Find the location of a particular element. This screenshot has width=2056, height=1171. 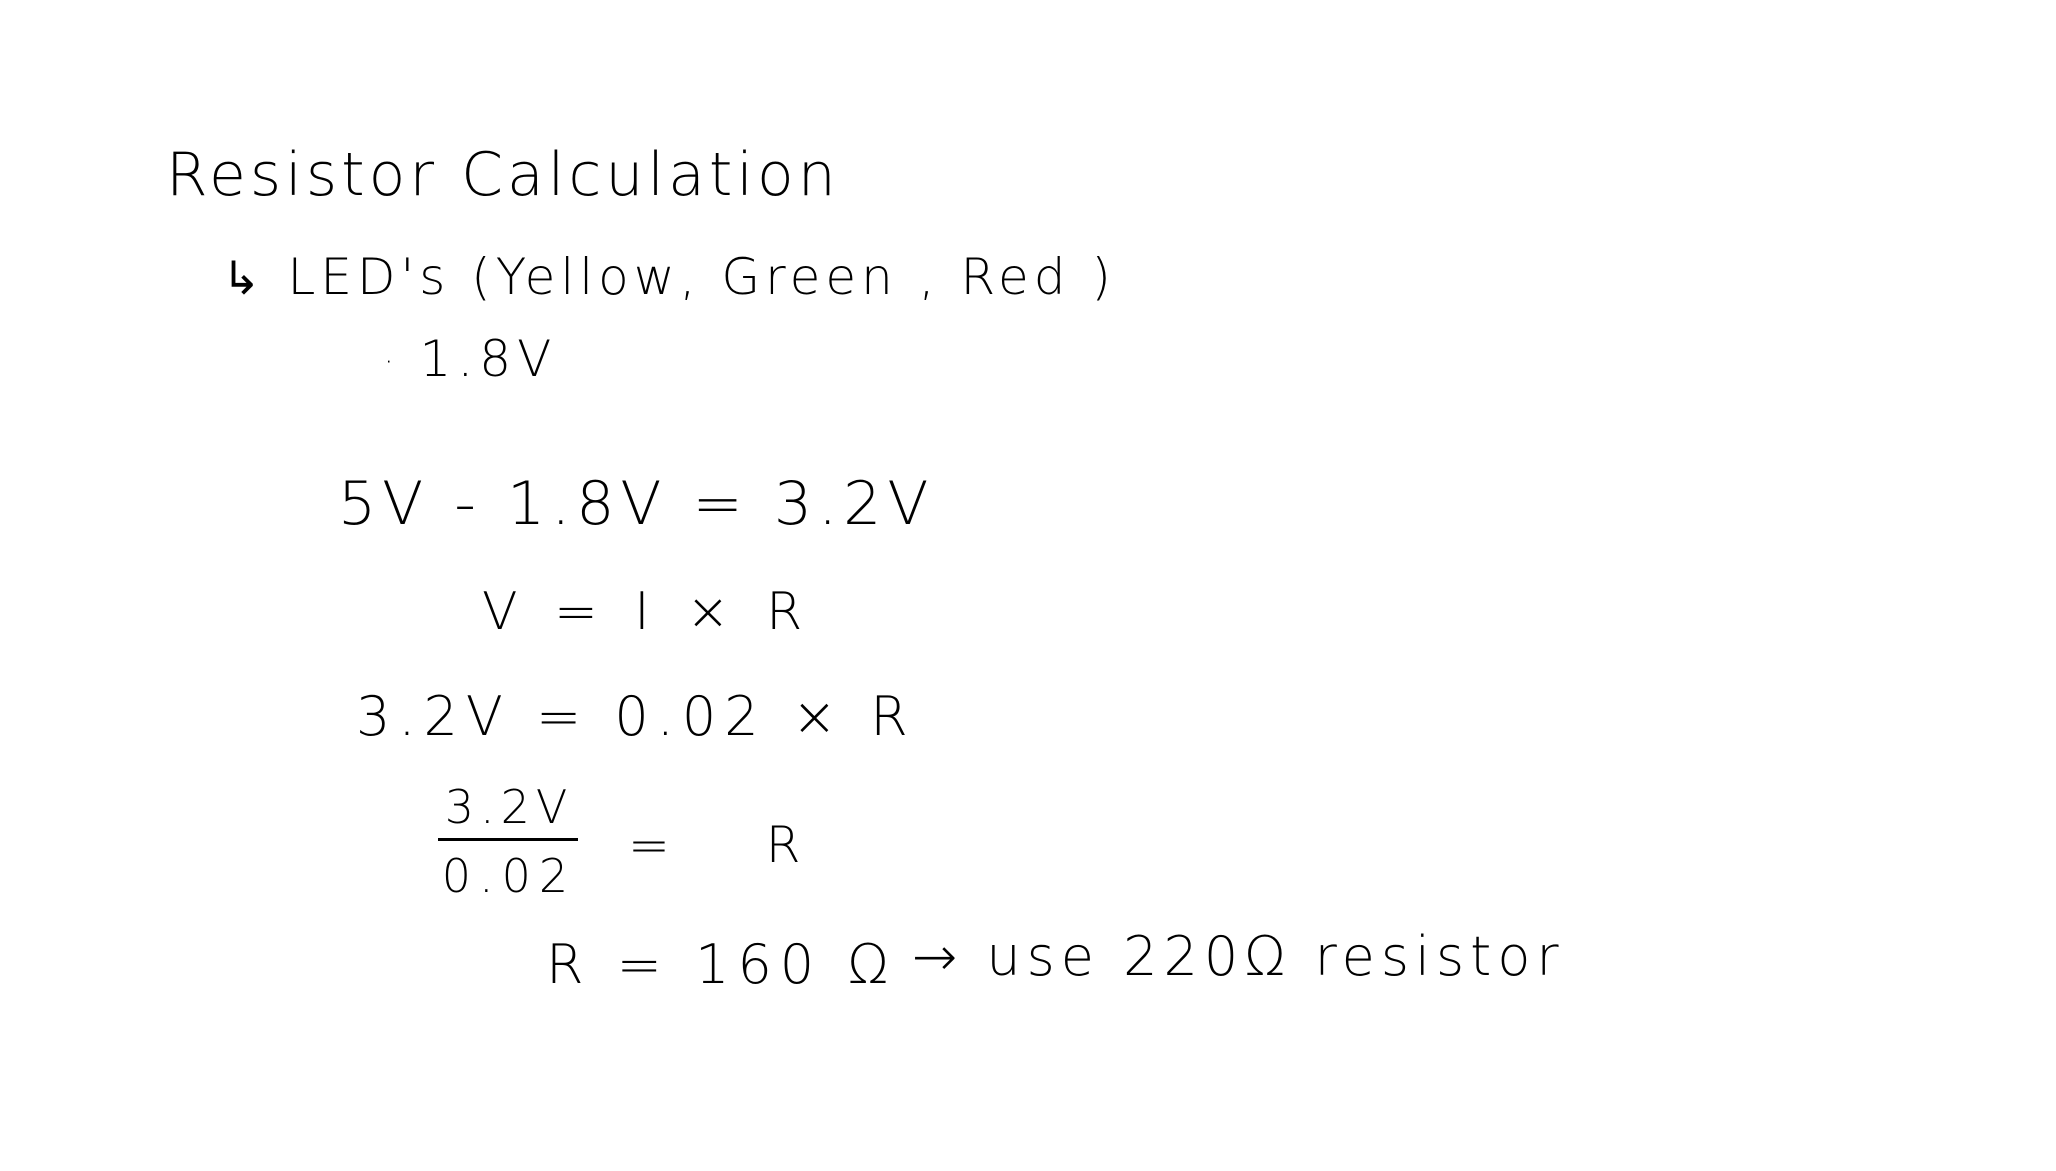

led-subheading: ↳ LED's (Yellow, Green , Red ) is located at coordinates (669, 277).